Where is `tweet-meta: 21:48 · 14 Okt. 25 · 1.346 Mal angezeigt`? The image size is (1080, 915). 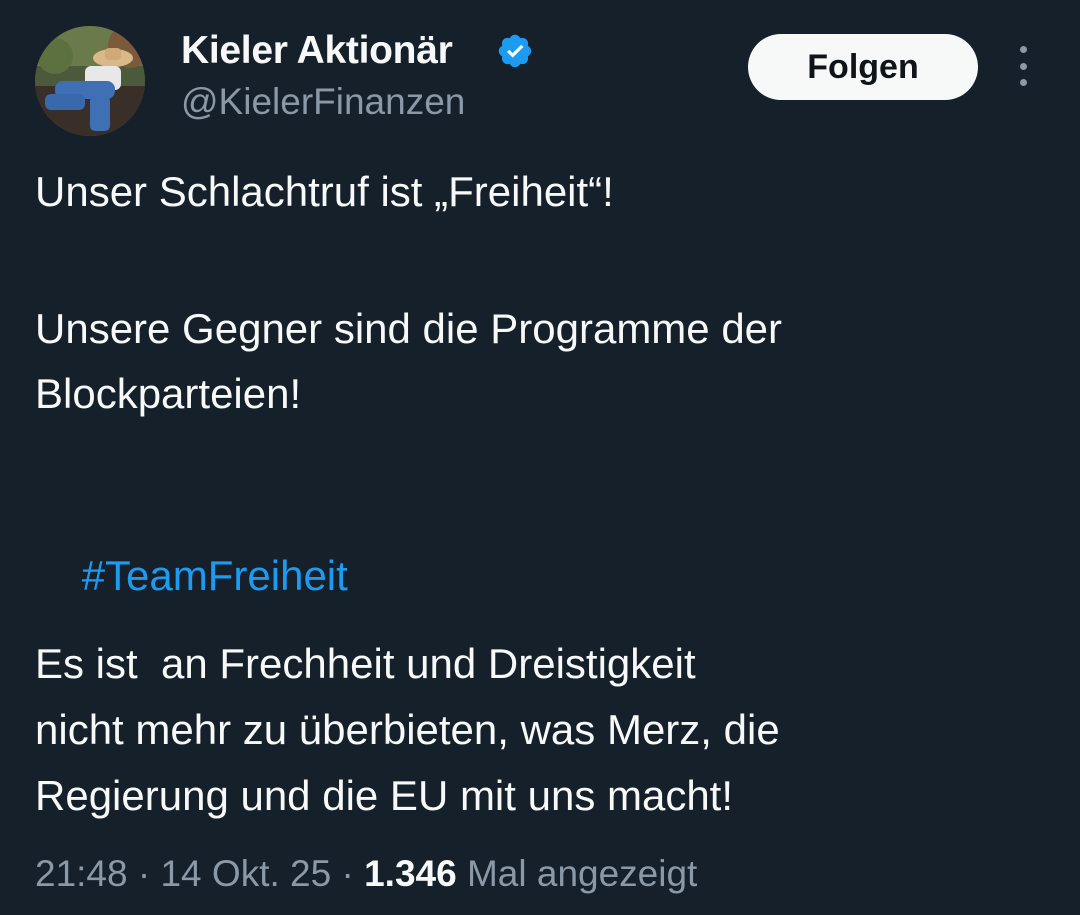 tweet-meta: 21:48 · 14 Okt. 25 · 1.346 Mal angezeigt is located at coordinates (366, 874).